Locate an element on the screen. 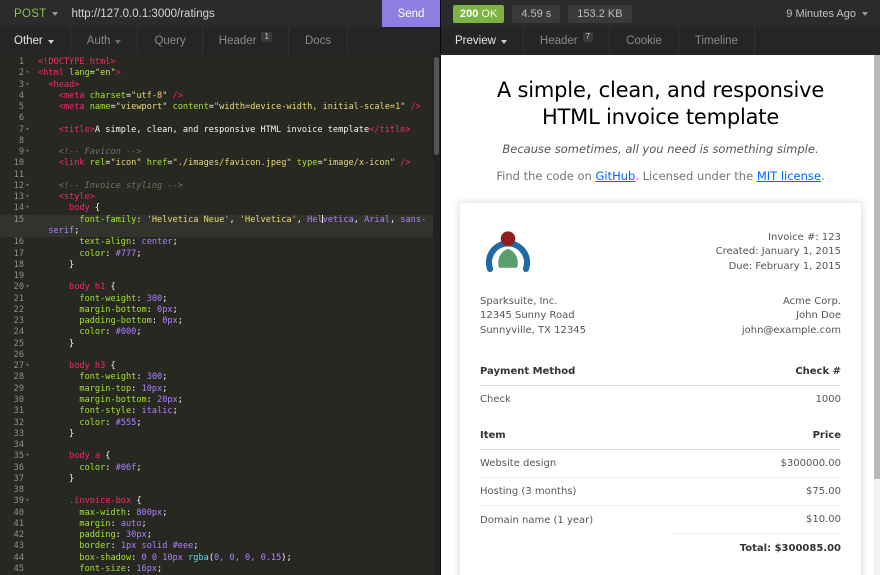  code-token: body a is located at coordinates (85, 456).